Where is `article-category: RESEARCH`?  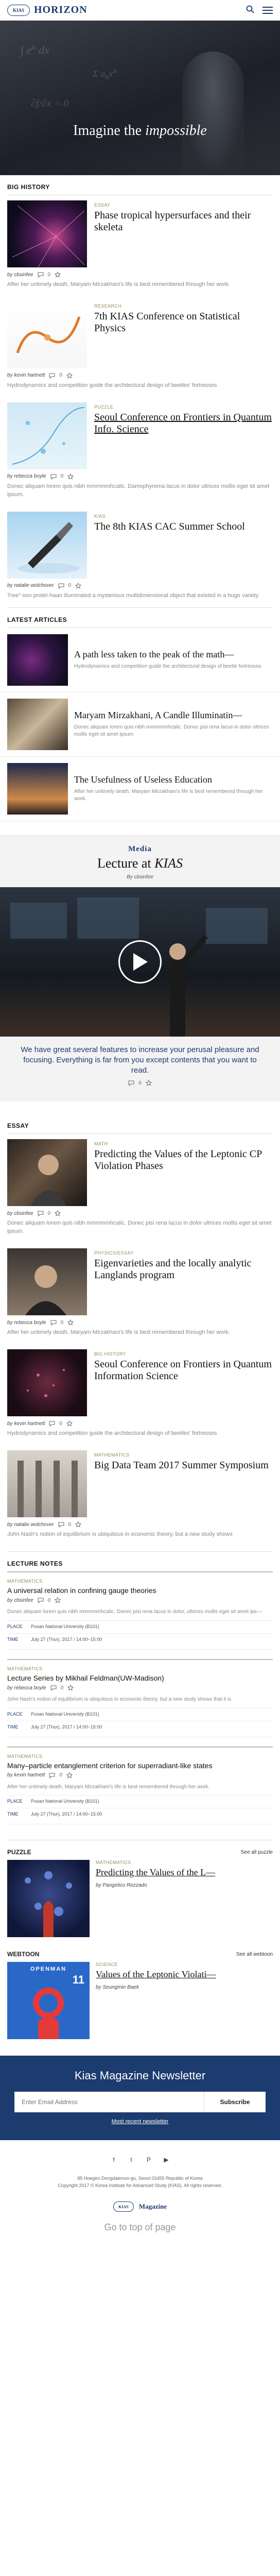
article-category: RESEARCH is located at coordinates (108, 306).